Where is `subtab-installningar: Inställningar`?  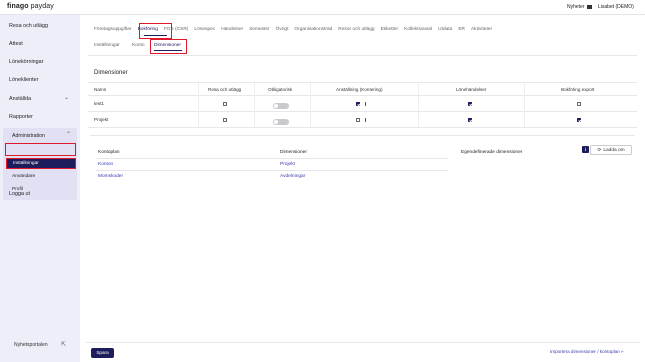 subtab-installningar: Inställningar is located at coordinates (107, 45).